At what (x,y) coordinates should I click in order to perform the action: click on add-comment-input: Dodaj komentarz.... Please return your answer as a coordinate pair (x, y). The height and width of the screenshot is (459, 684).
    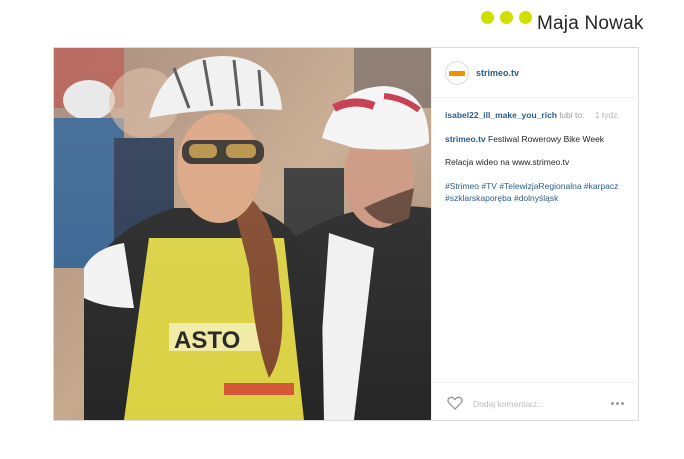
    Looking at the image, I should click on (508, 404).